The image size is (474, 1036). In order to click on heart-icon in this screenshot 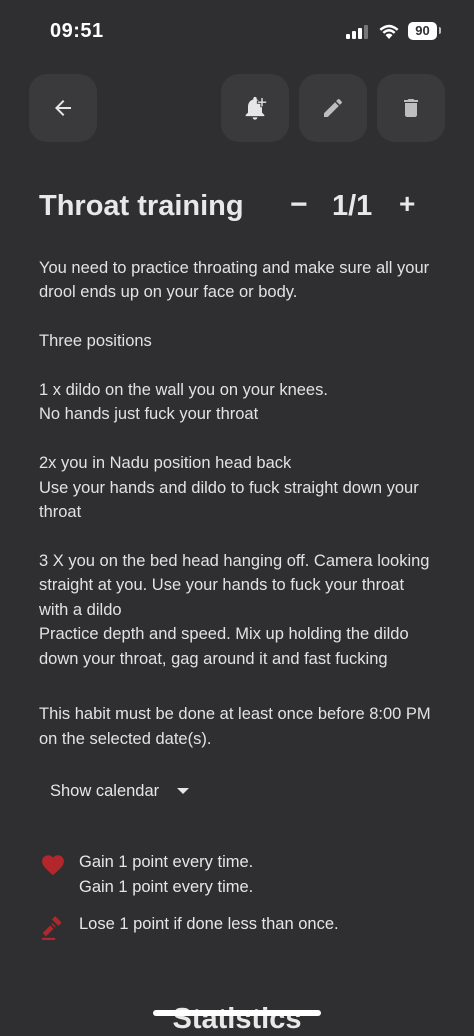, I will do `click(53, 865)`.